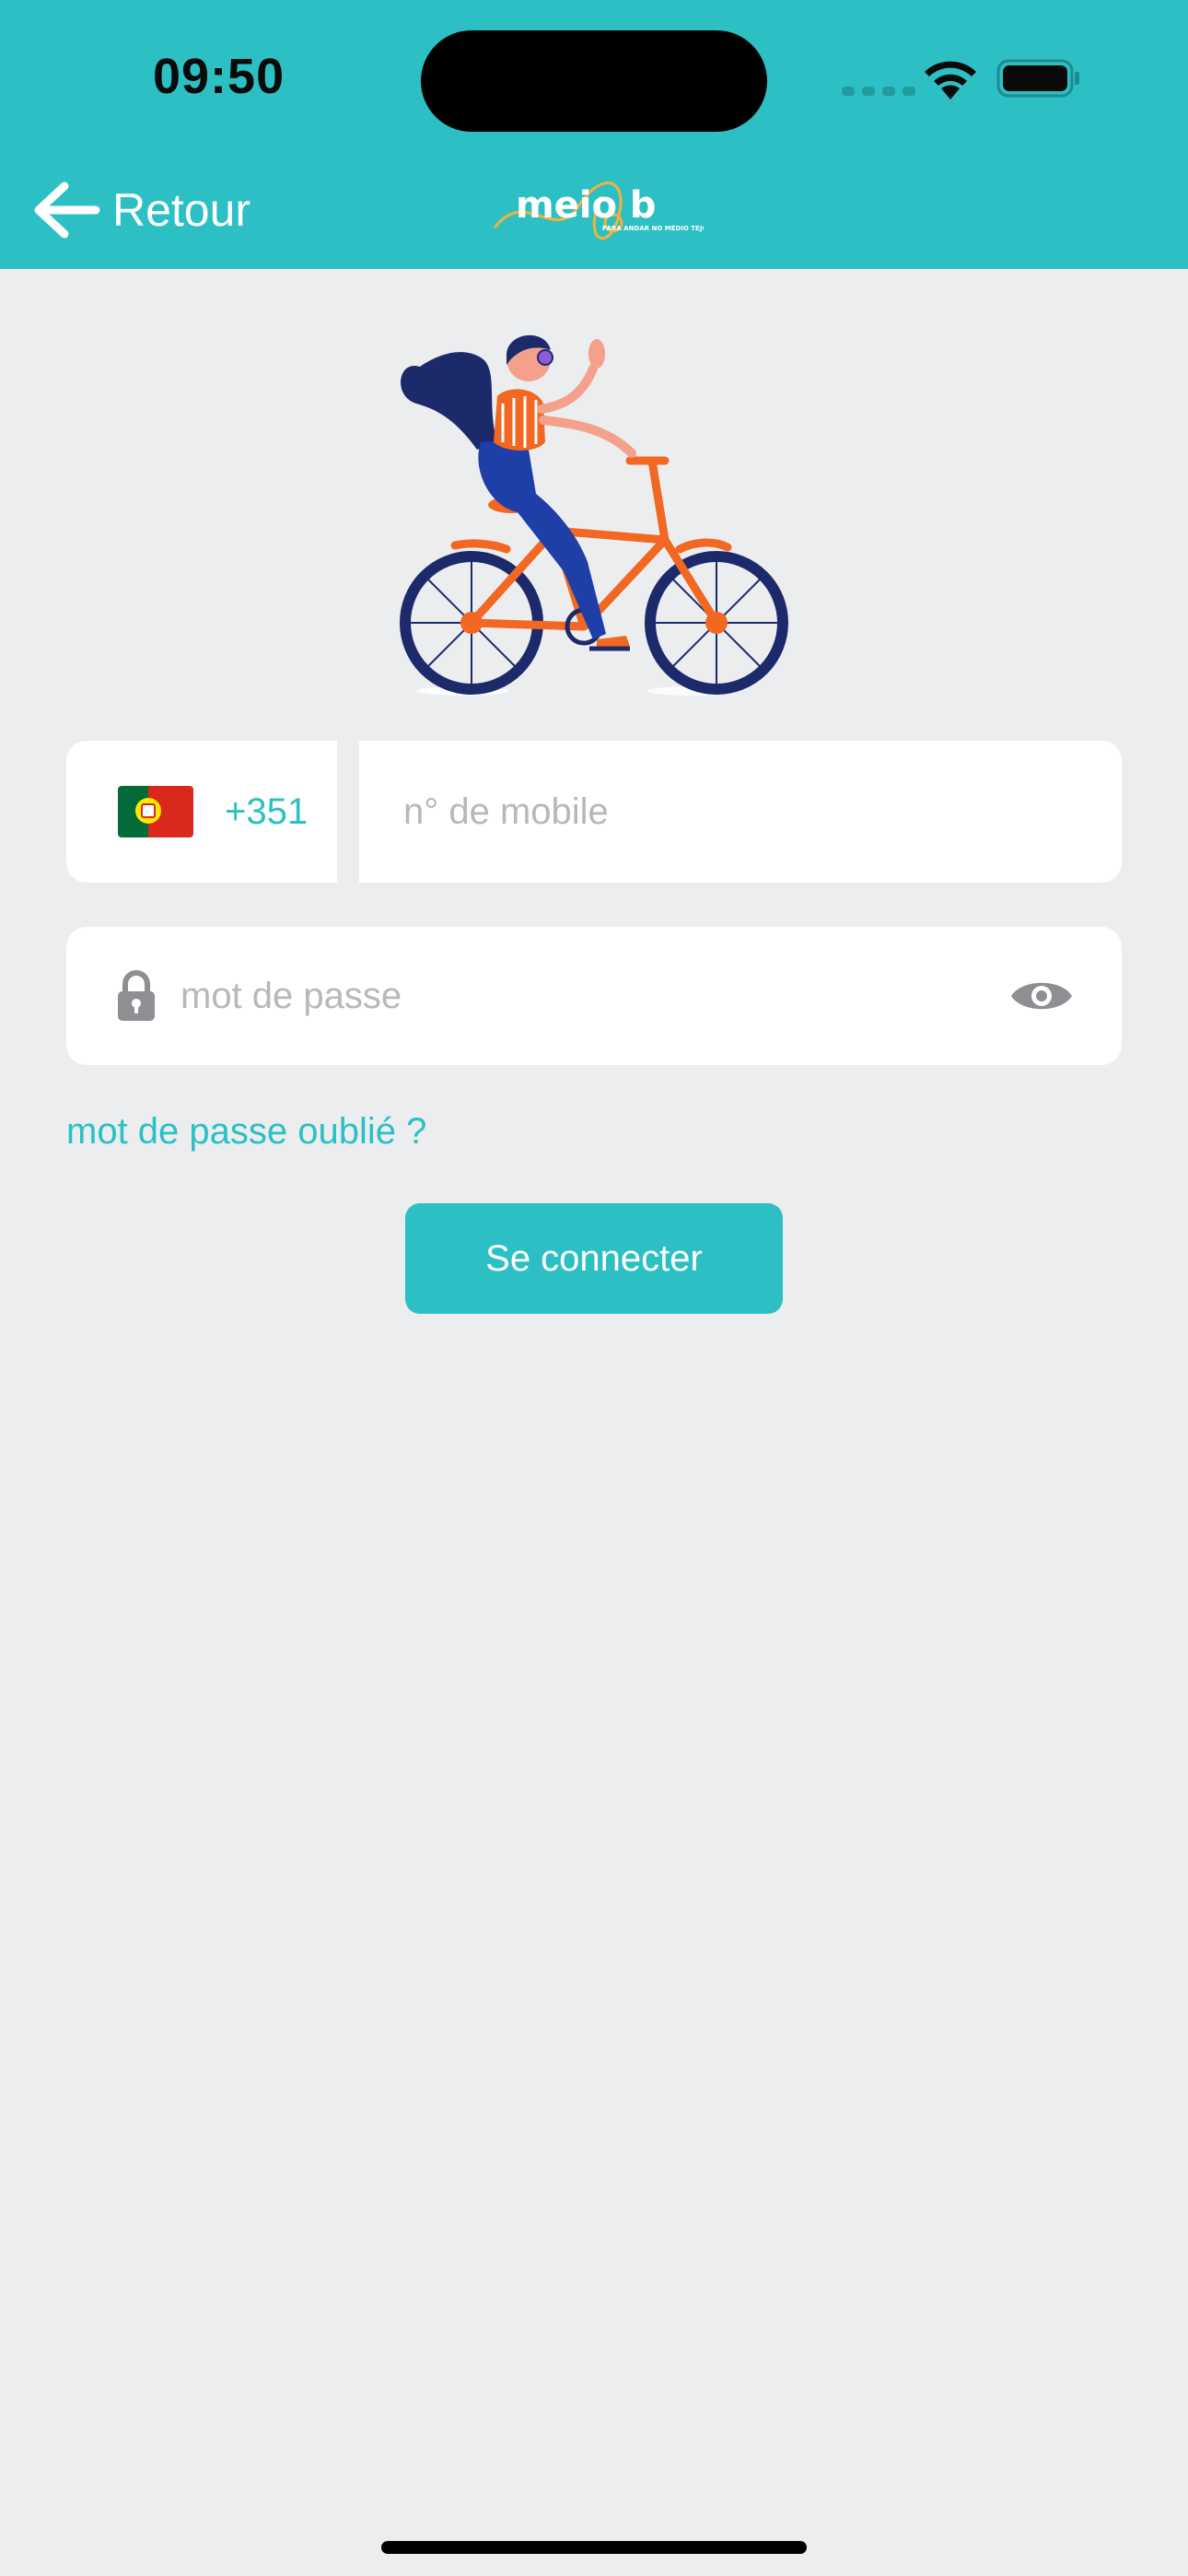 The width and height of the screenshot is (1188, 2576). I want to click on cellular-signal-icon, so click(878, 91).